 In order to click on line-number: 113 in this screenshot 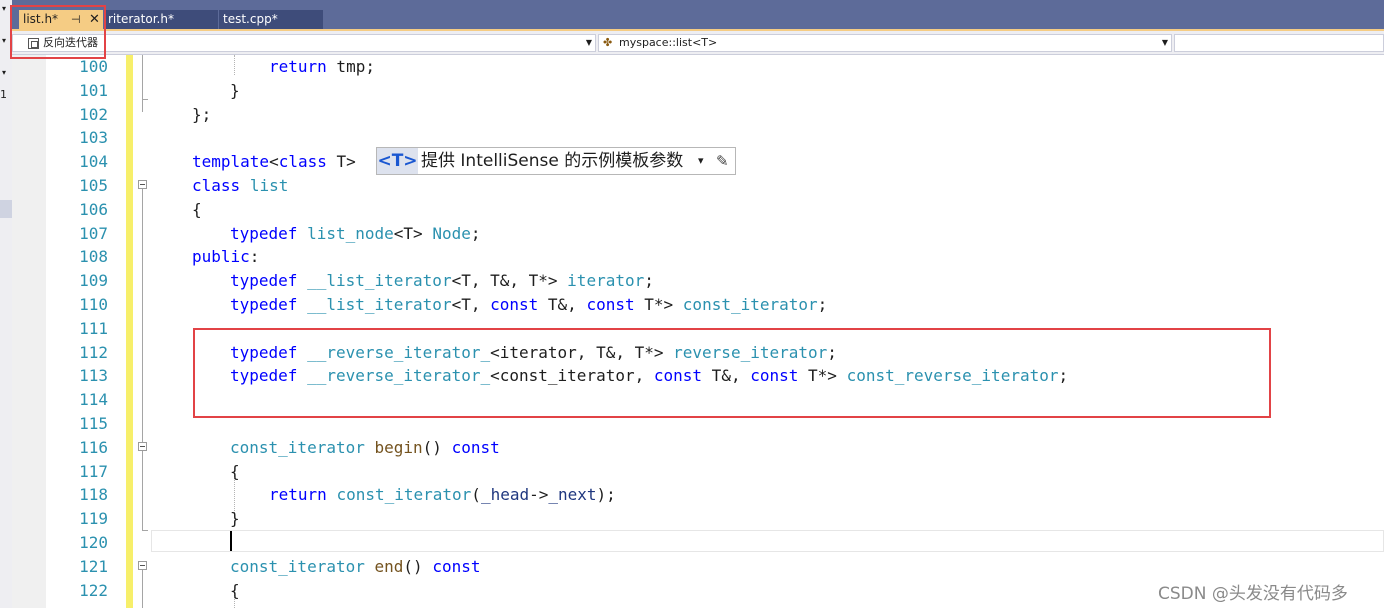, I will do `click(93, 376)`.